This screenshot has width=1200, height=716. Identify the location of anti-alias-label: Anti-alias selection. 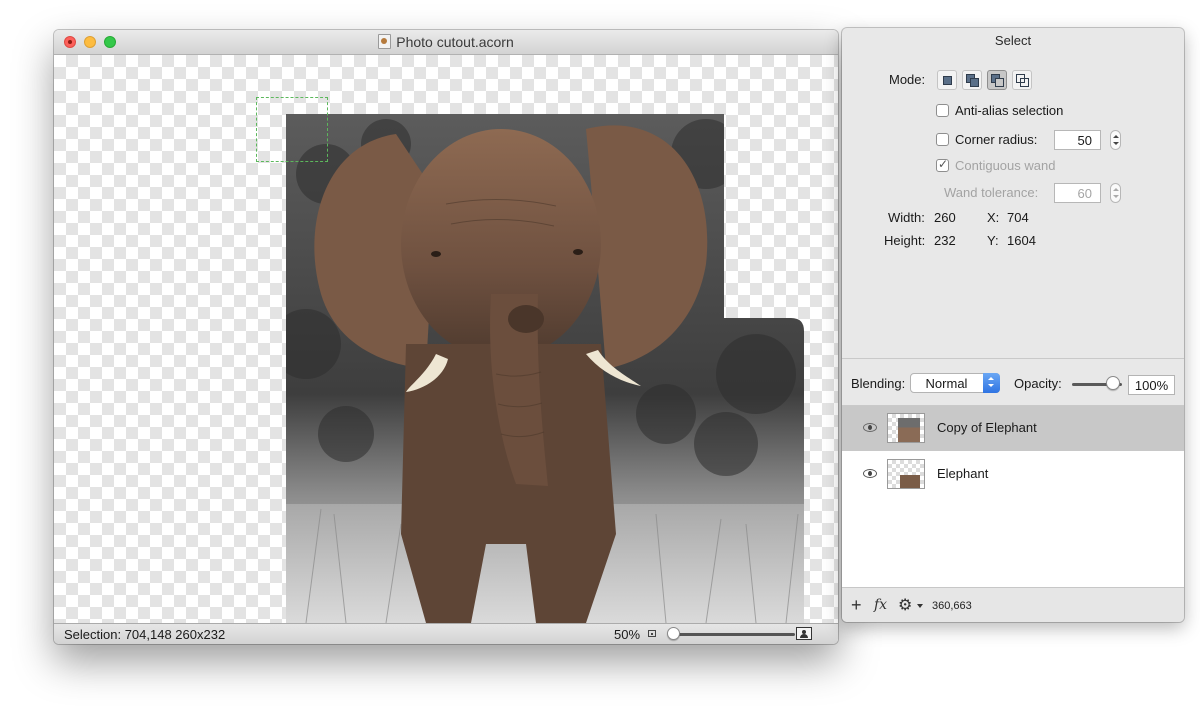
(1009, 110).